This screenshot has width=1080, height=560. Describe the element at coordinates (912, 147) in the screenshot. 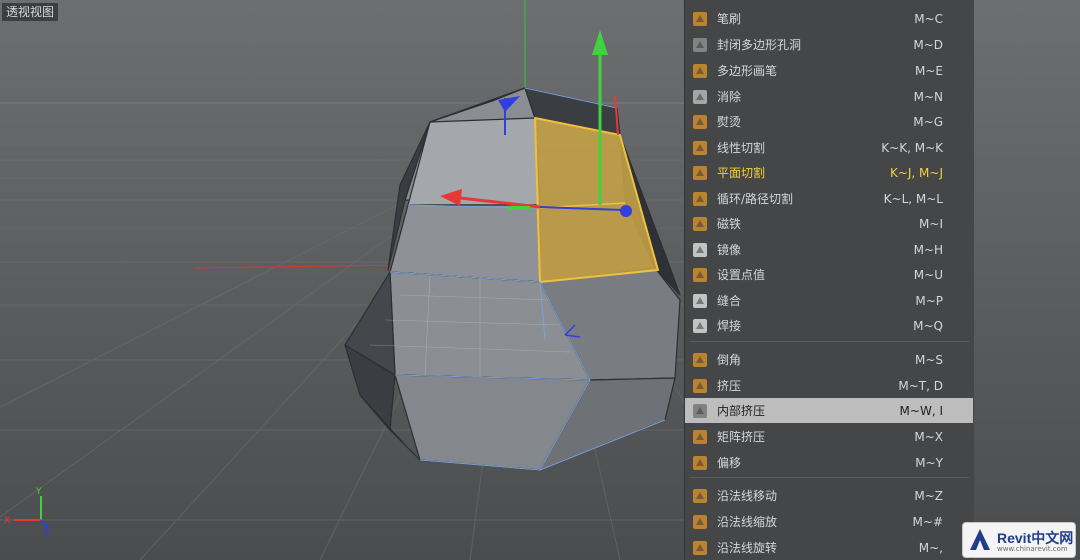

I see `menu-item-shortcut: K~K, M~K` at that location.